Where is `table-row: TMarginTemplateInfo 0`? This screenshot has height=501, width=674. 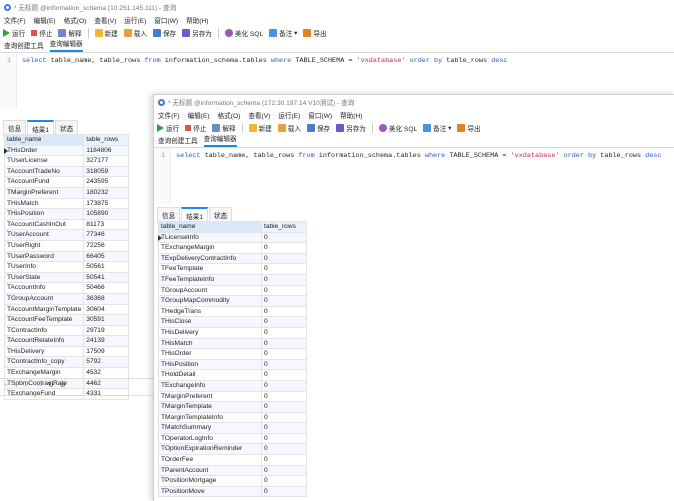
table-row: TMarginTemplateInfo 0 is located at coordinates (232, 417).